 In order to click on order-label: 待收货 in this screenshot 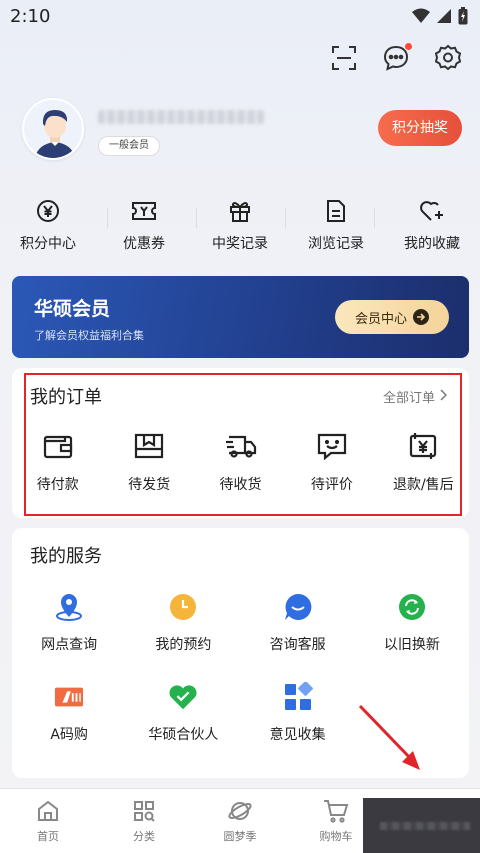, I will do `click(240, 485)`.